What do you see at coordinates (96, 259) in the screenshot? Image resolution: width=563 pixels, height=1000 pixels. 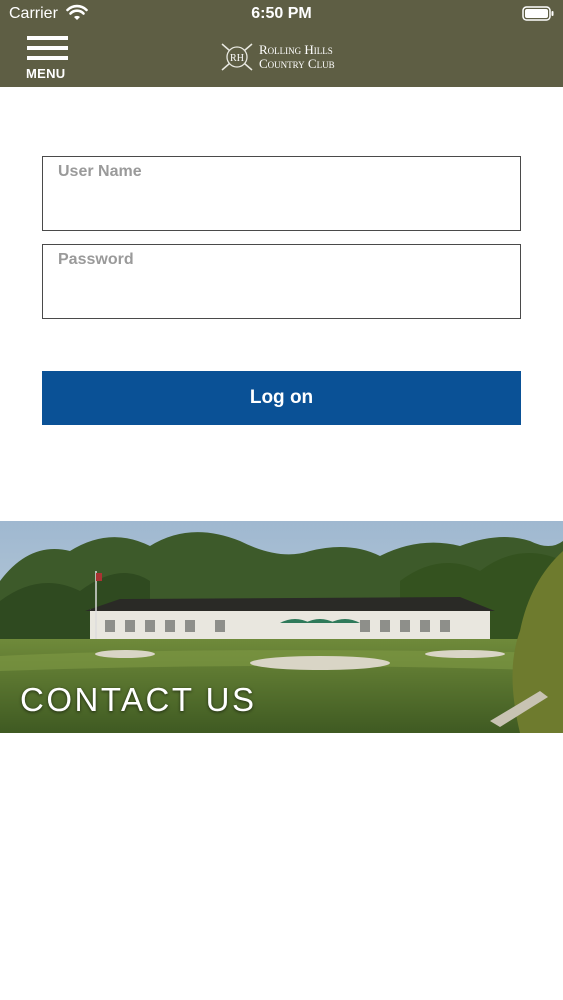 I see `password-placeholder: Password` at bounding box center [96, 259].